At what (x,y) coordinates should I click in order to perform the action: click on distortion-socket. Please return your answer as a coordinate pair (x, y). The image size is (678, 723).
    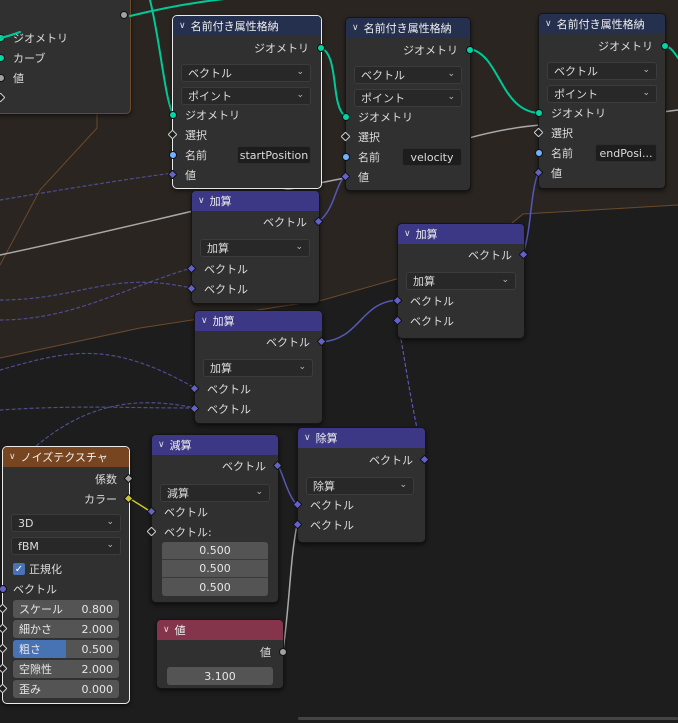
    Looking at the image, I should click on (4, 688).